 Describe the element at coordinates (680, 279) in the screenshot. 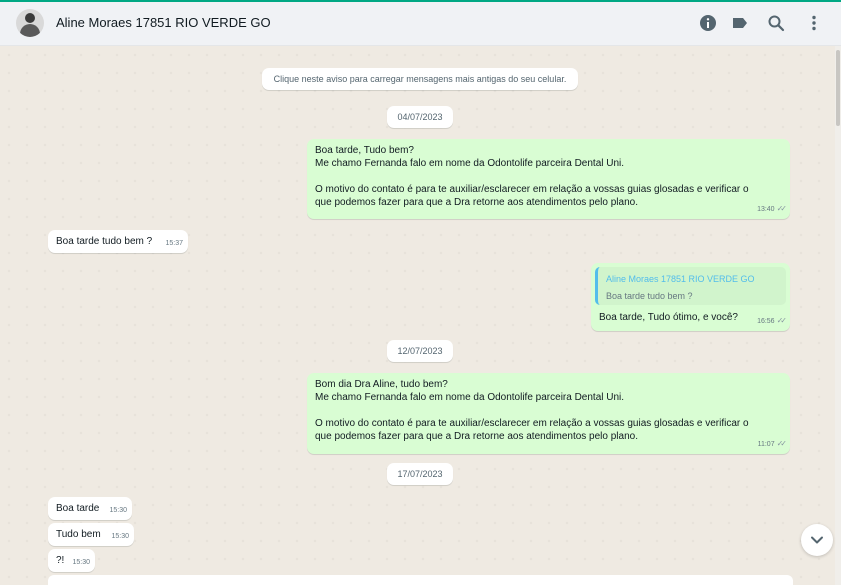

I see `quoted-author: Aline Moraes 17851 RIO VERDE GO` at that location.